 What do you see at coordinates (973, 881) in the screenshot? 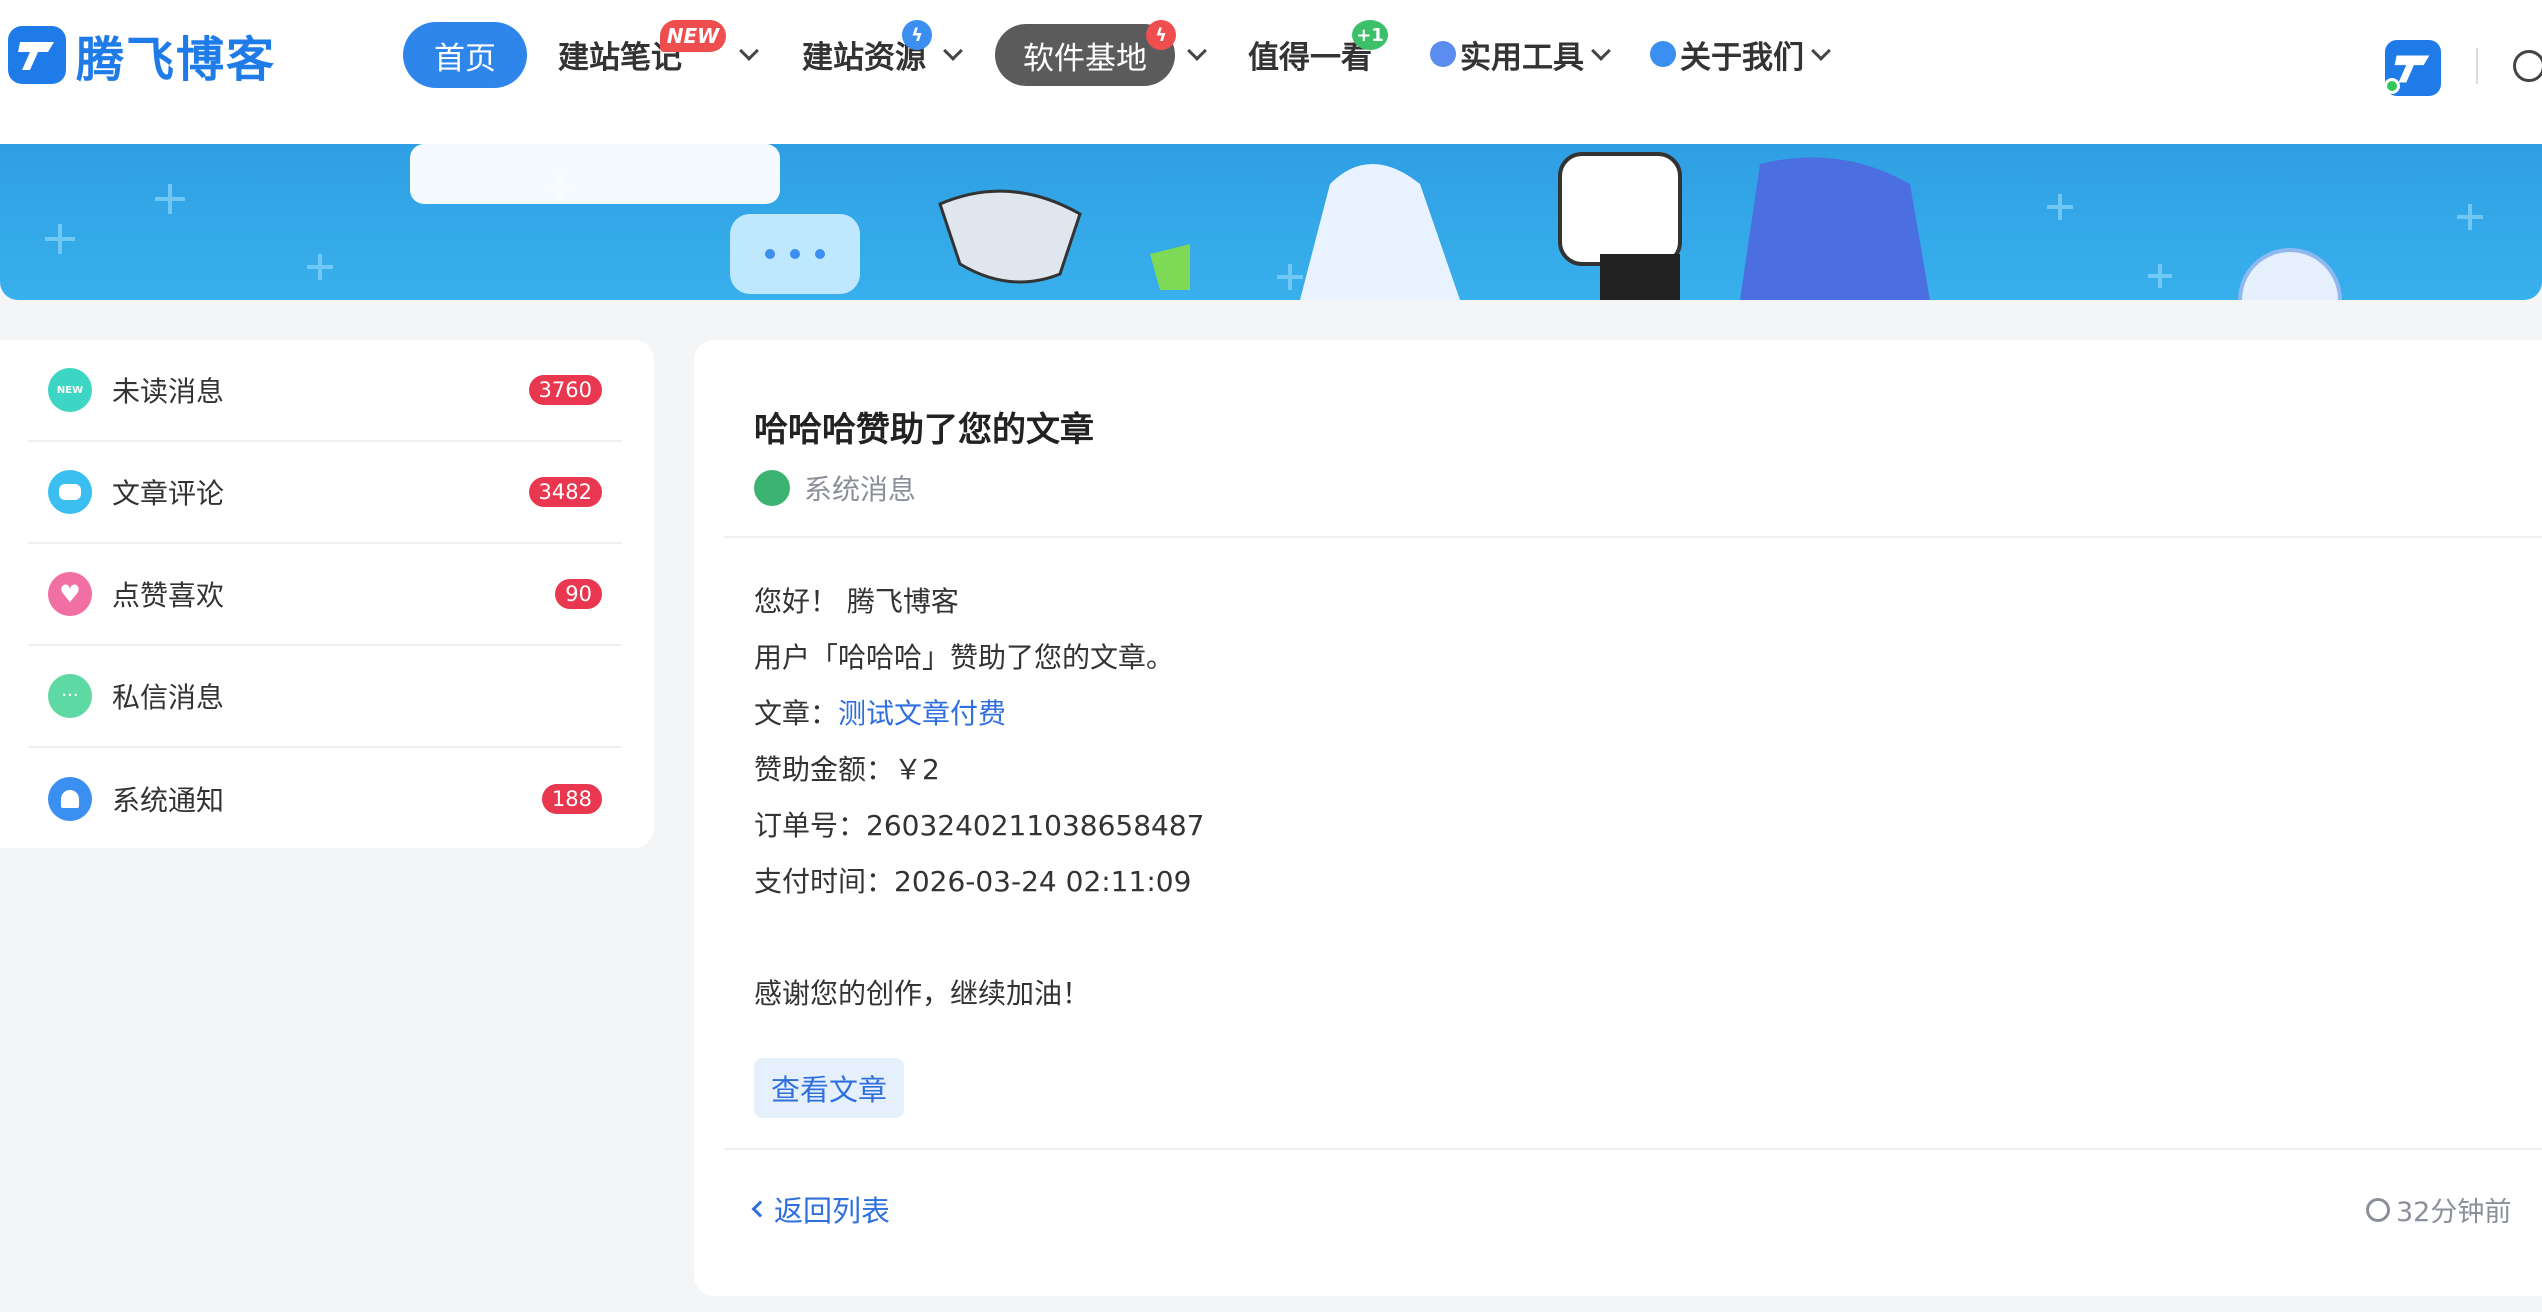
I see `pay-time-text: 支付时间：2026-03-24 02:11:09` at bounding box center [973, 881].